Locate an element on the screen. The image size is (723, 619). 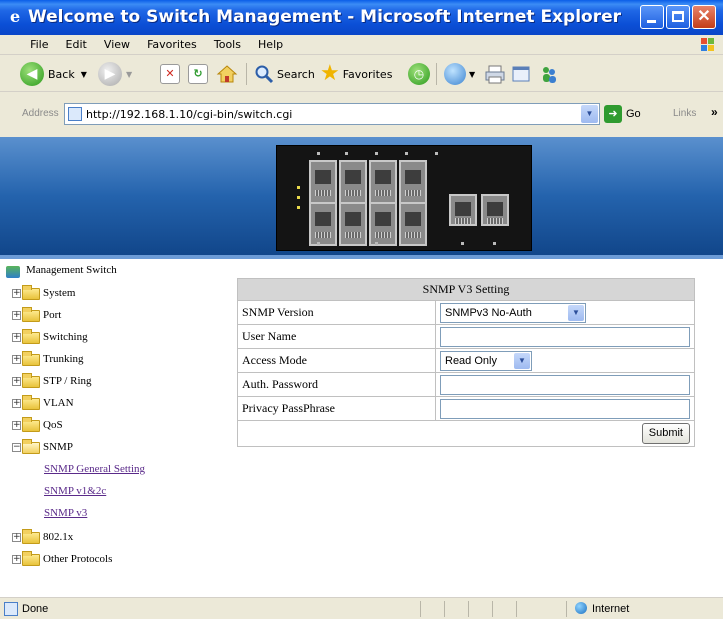
open-folder-icon is located at coordinates (31, 446).